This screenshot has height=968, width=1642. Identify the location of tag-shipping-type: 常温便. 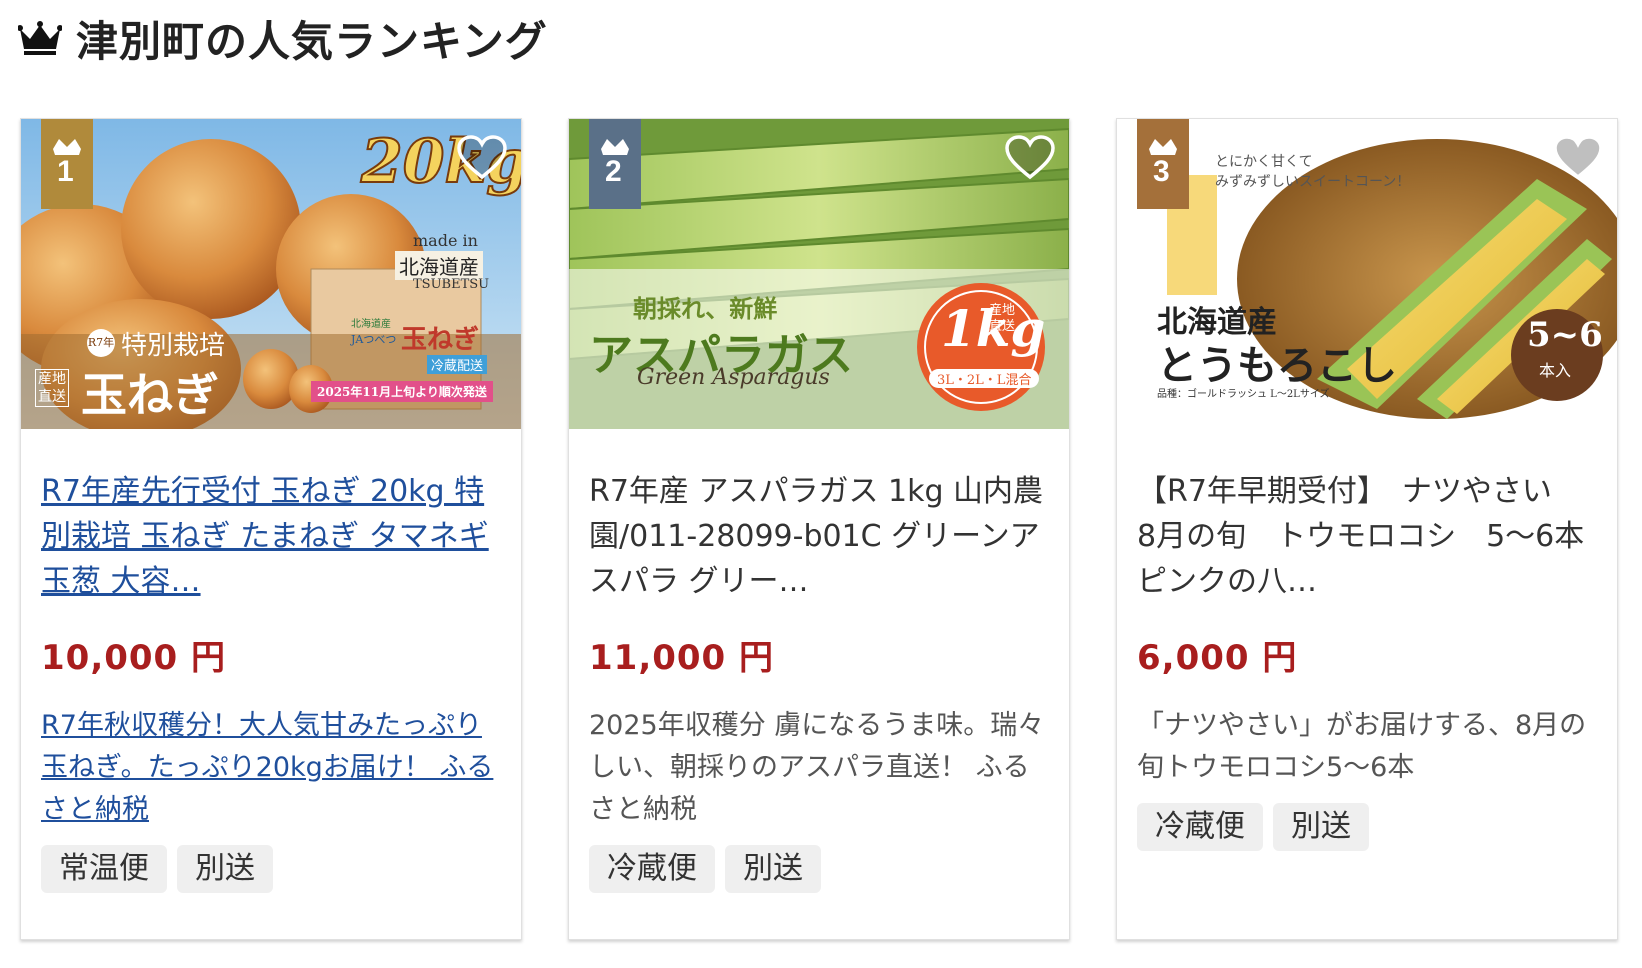
(104, 869).